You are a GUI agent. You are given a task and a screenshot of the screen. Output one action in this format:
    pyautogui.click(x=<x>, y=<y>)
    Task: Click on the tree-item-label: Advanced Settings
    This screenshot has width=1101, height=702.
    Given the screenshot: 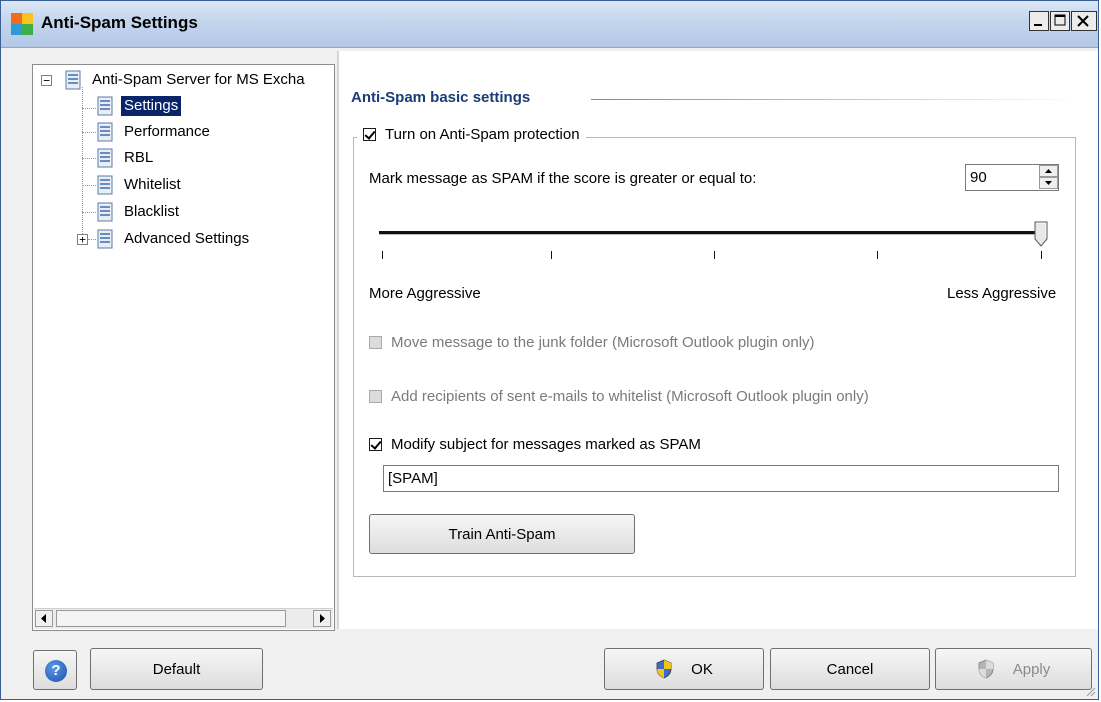 What is the action you would take?
    pyautogui.click(x=187, y=238)
    